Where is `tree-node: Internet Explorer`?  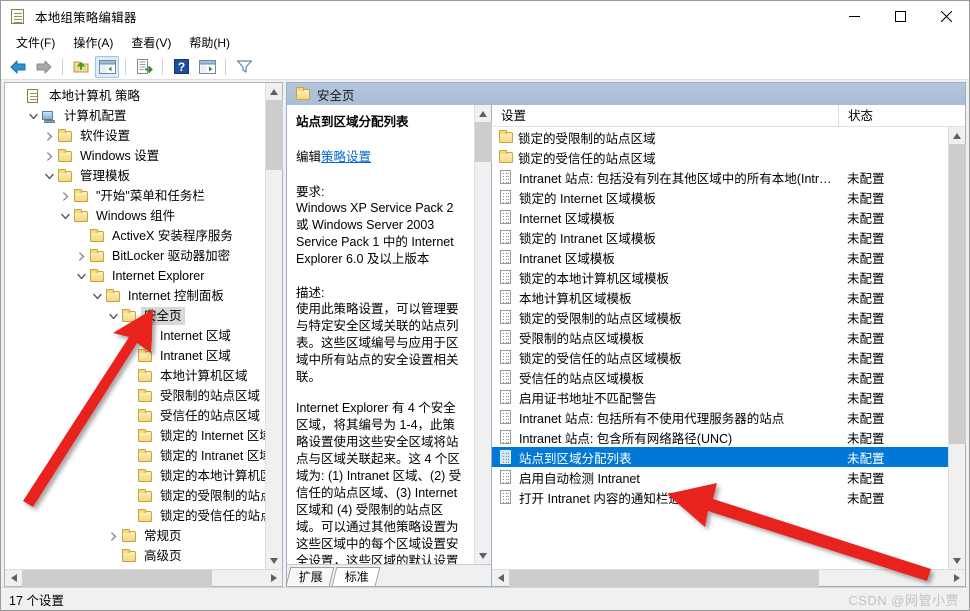 tree-node: Internet Explorer is located at coordinates (135, 276).